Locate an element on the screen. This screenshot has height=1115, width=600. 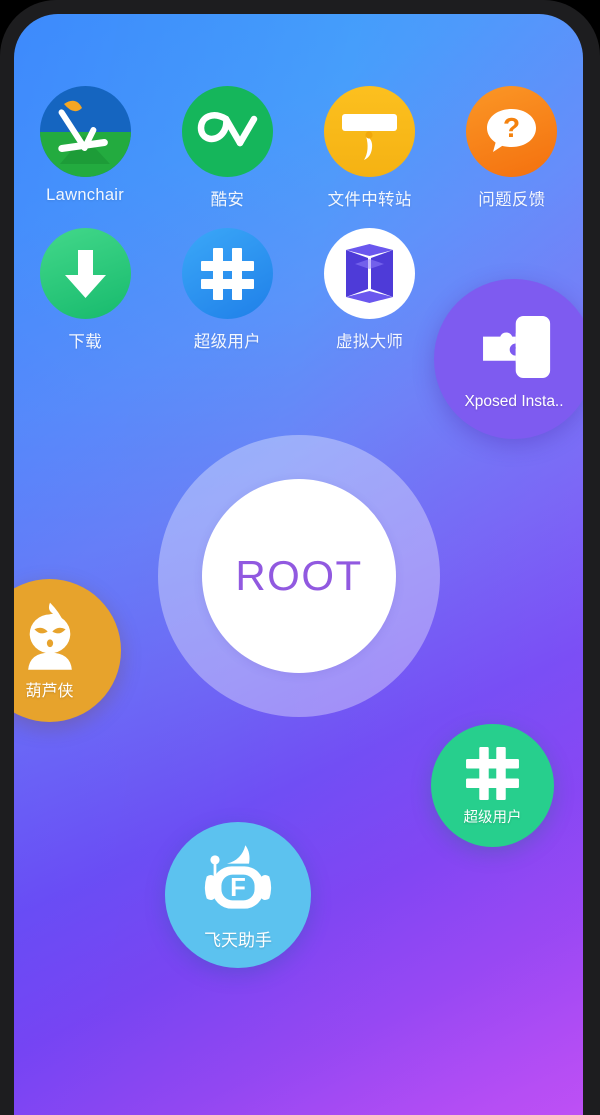
gourd-mascot-icon is located at coordinates (49, 636).